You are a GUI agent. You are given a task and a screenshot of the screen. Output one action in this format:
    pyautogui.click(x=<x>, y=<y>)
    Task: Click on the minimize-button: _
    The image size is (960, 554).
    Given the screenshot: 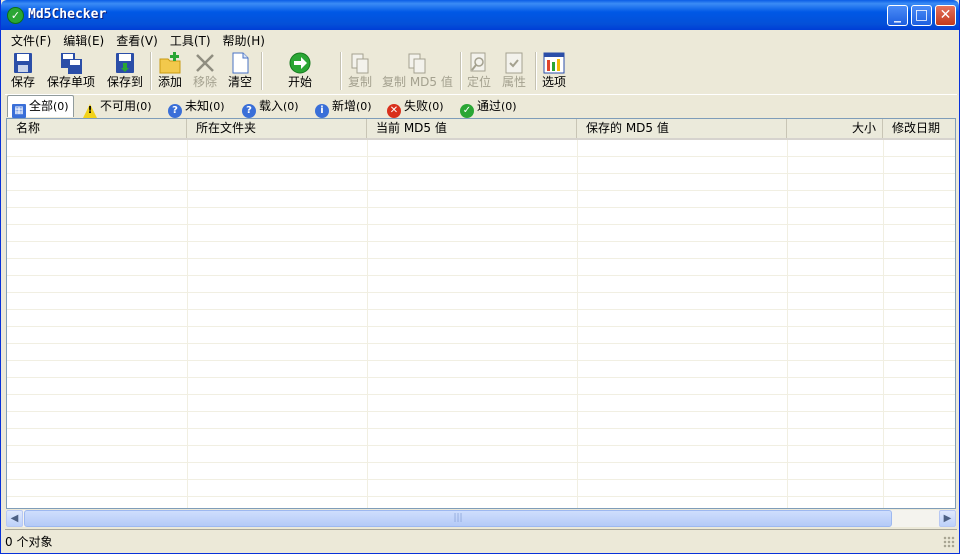 What is the action you would take?
    pyautogui.click(x=897, y=15)
    